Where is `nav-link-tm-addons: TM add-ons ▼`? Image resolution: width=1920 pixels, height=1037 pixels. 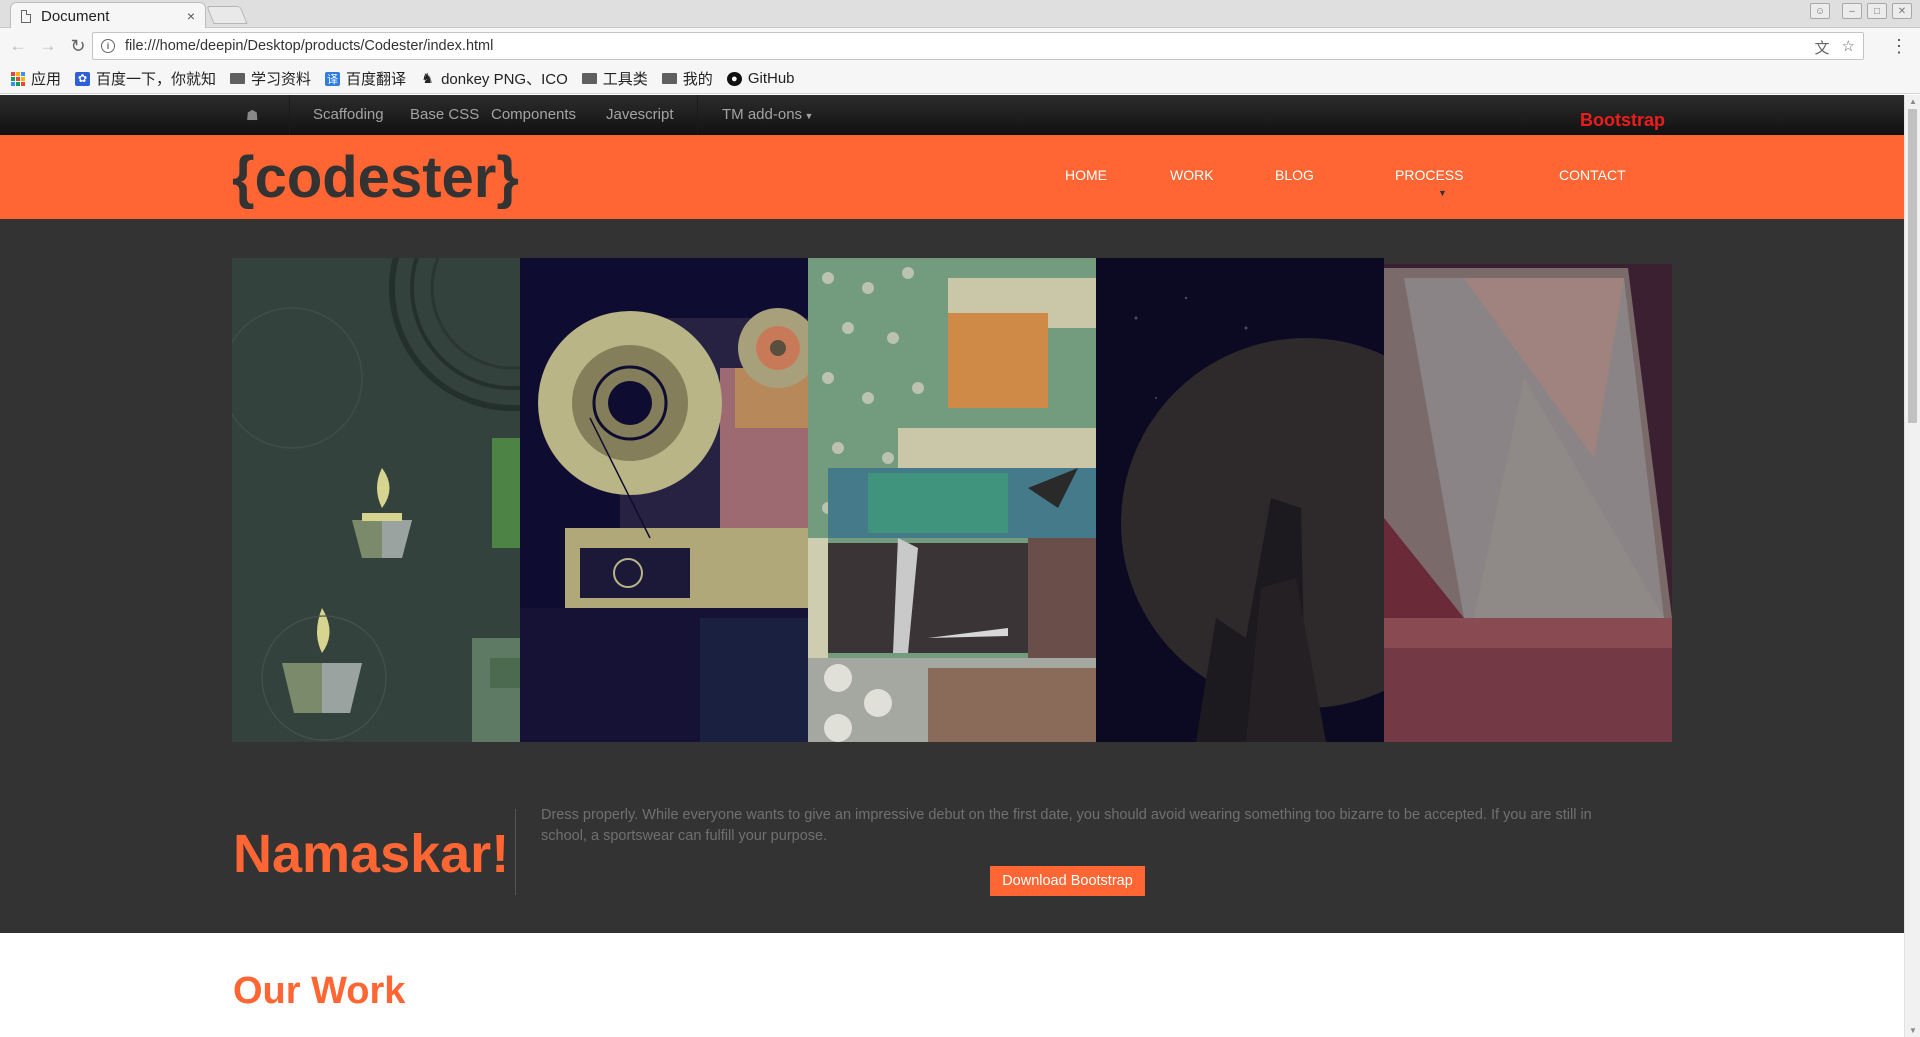 nav-link-tm-addons: TM add-ons ▼ is located at coordinates (767, 114).